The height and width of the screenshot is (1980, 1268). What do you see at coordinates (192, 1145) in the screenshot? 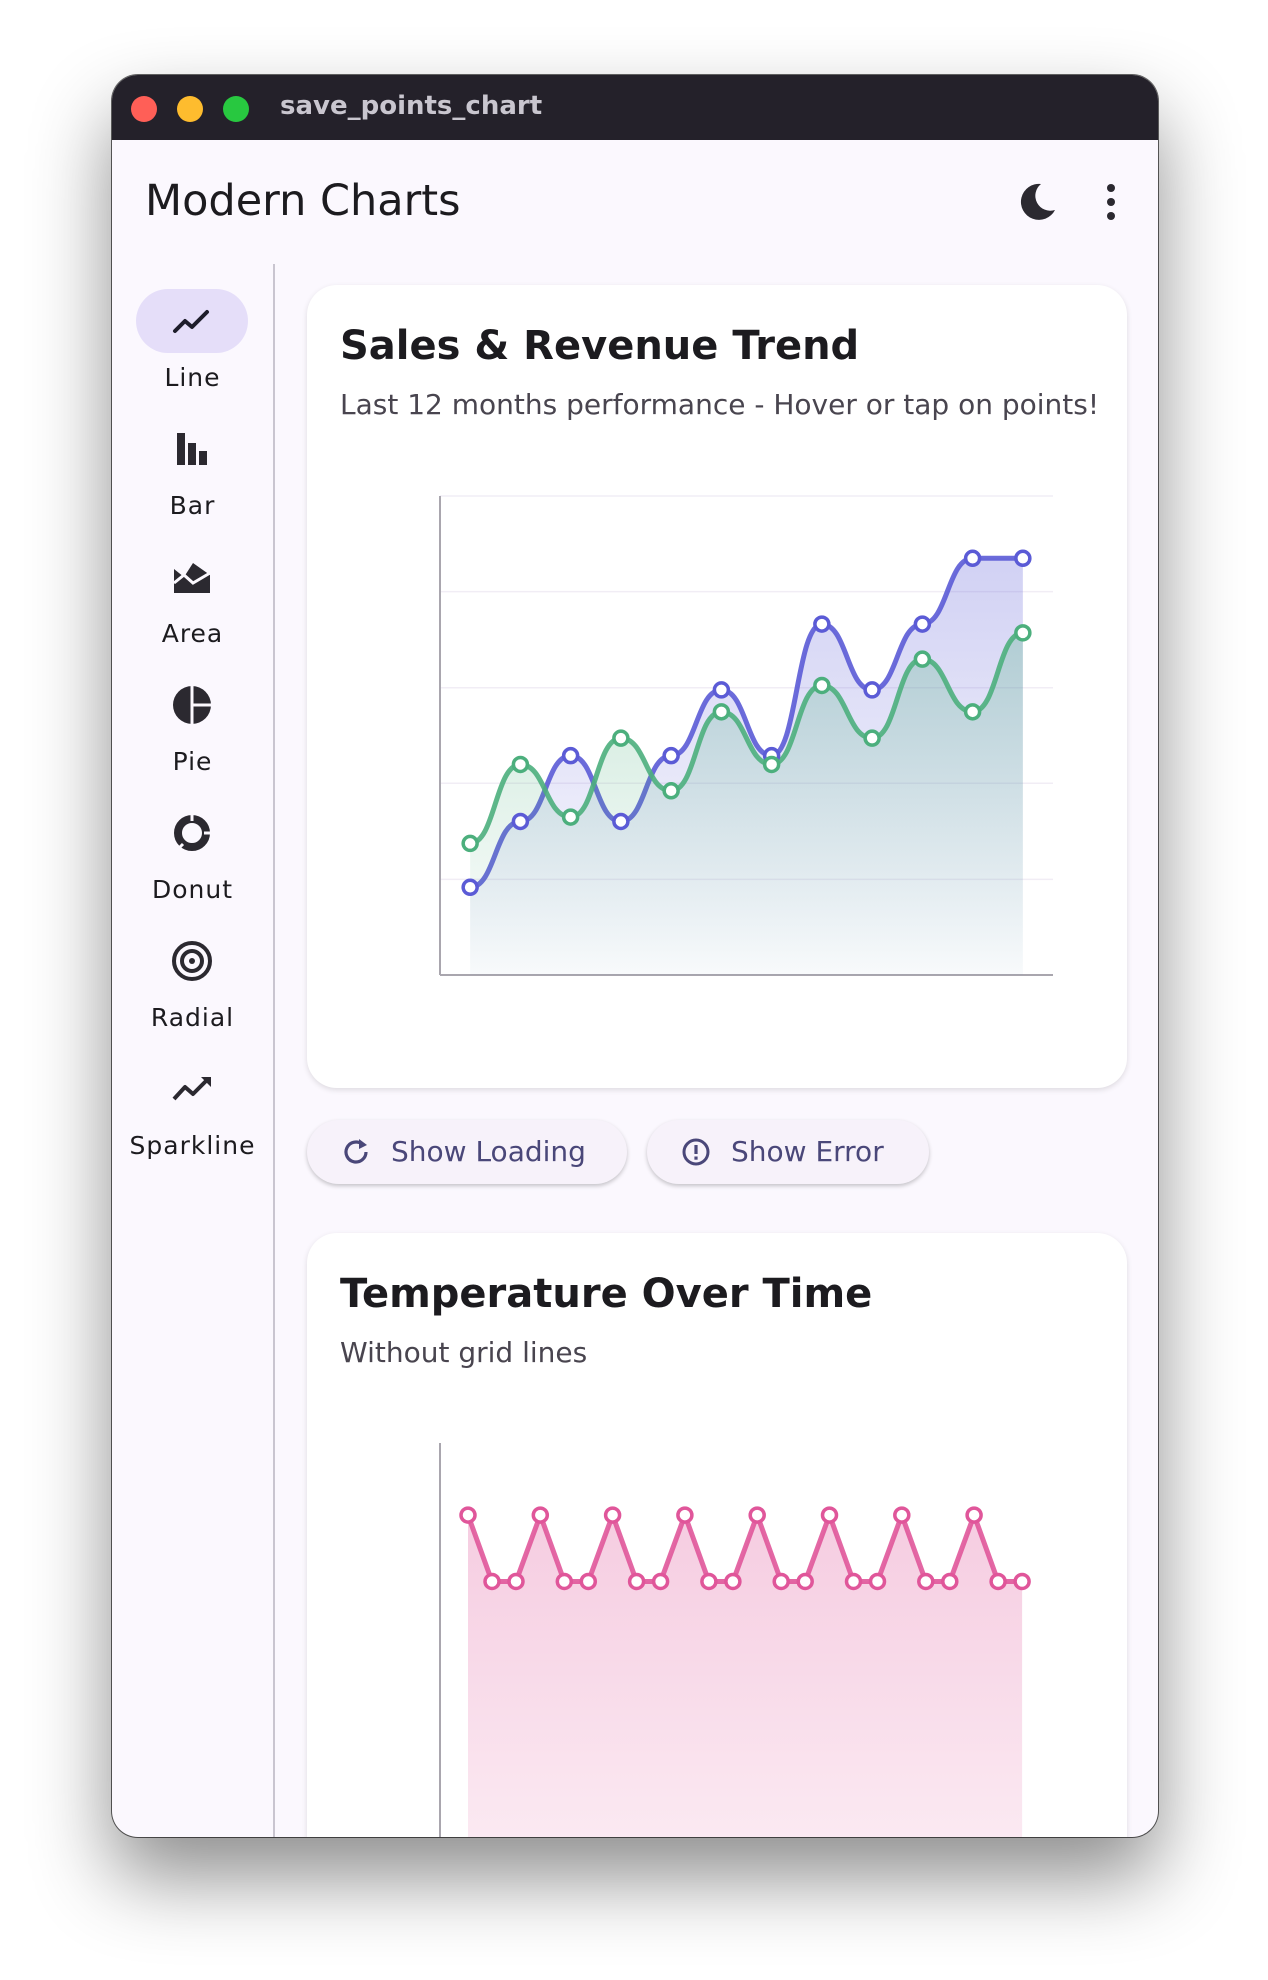
I see `nav-label-sparkline: Sparkline` at bounding box center [192, 1145].